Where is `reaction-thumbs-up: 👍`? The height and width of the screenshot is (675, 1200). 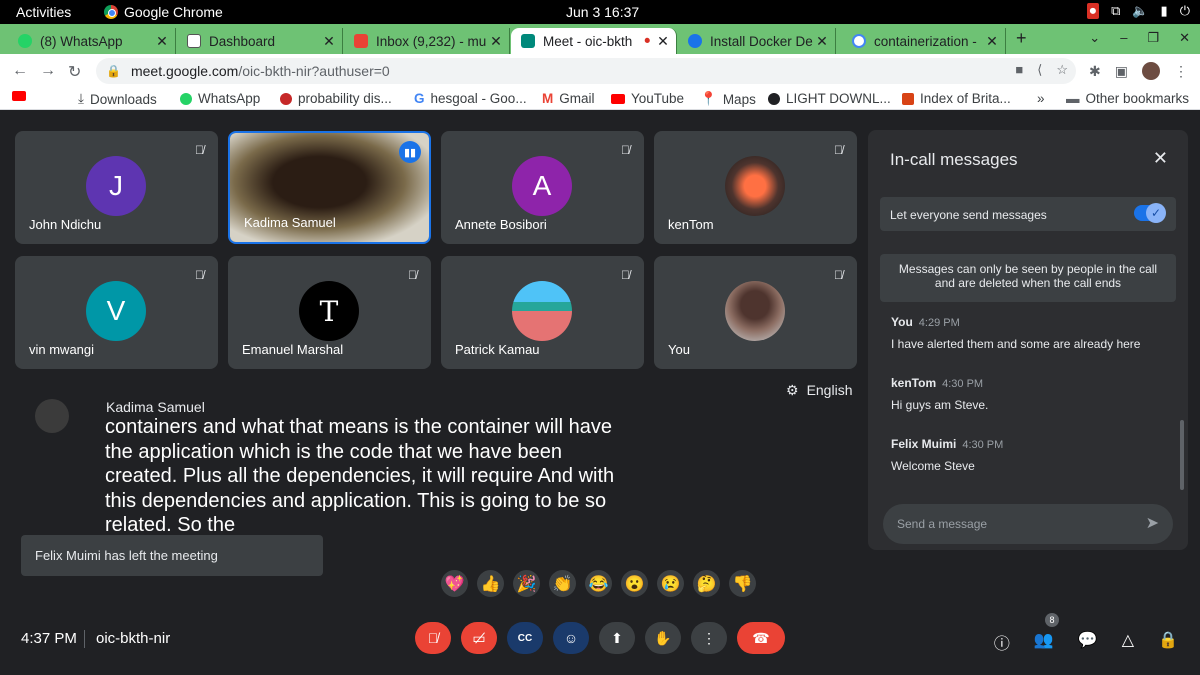 reaction-thumbs-up: 👍 is located at coordinates (490, 583).